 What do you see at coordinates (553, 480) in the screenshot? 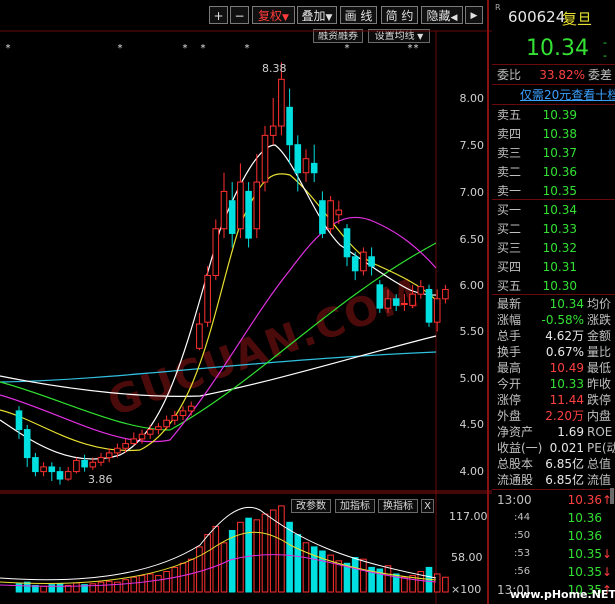
I see `quote-stat-row: 流通股 6.85亿 流值` at bounding box center [553, 480].